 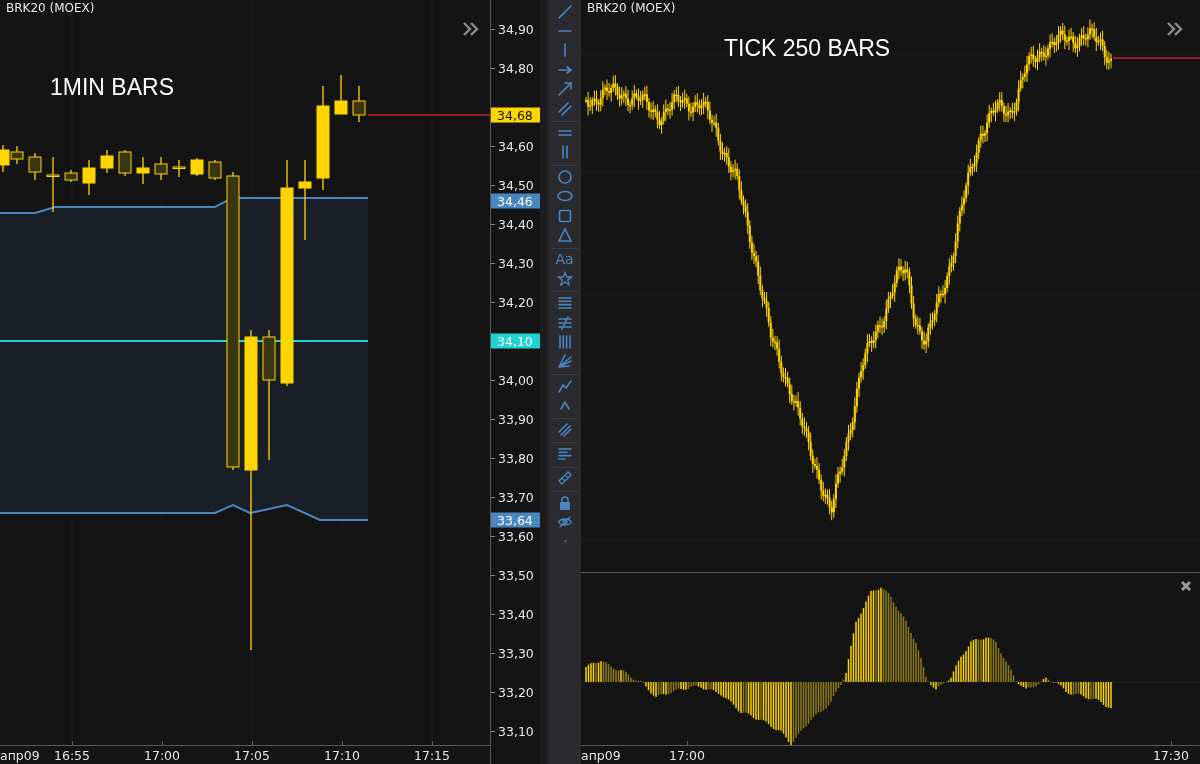 I want to click on time-label: 17:30, so click(x=1170, y=755).